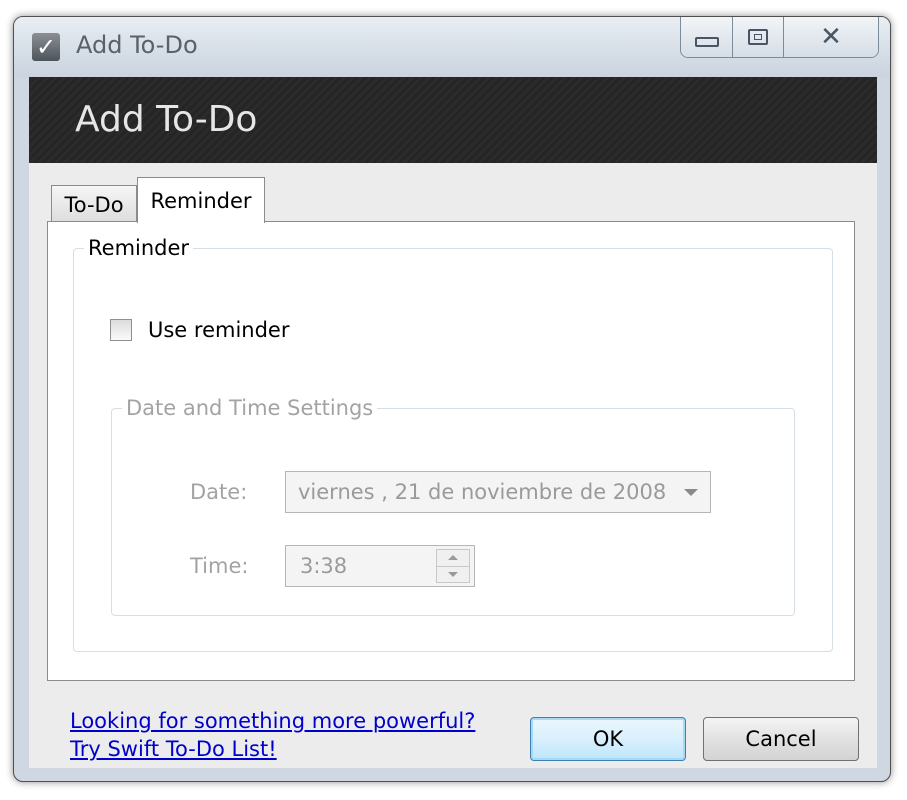 This screenshot has width=907, height=800. I want to click on tab-todo: To-Do, so click(94, 204).